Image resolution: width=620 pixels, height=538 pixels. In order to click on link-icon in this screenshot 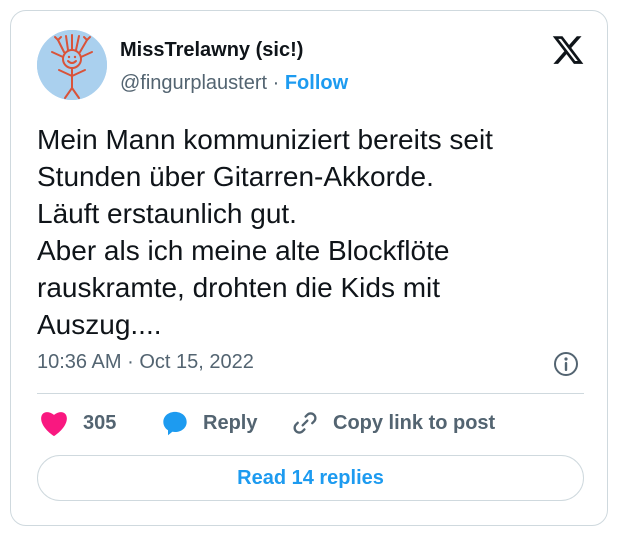, I will do `click(305, 423)`.